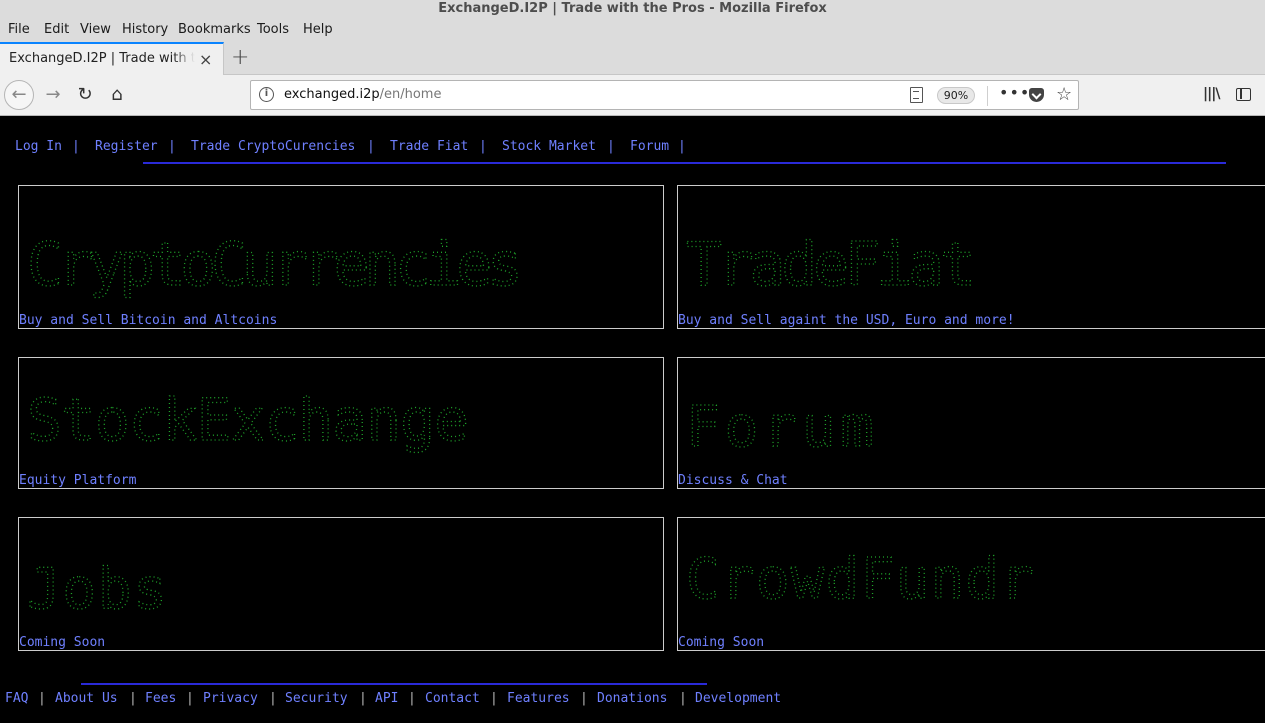  Describe the element at coordinates (53, 95) in the screenshot. I see `forward-arrow-icon: →` at that location.